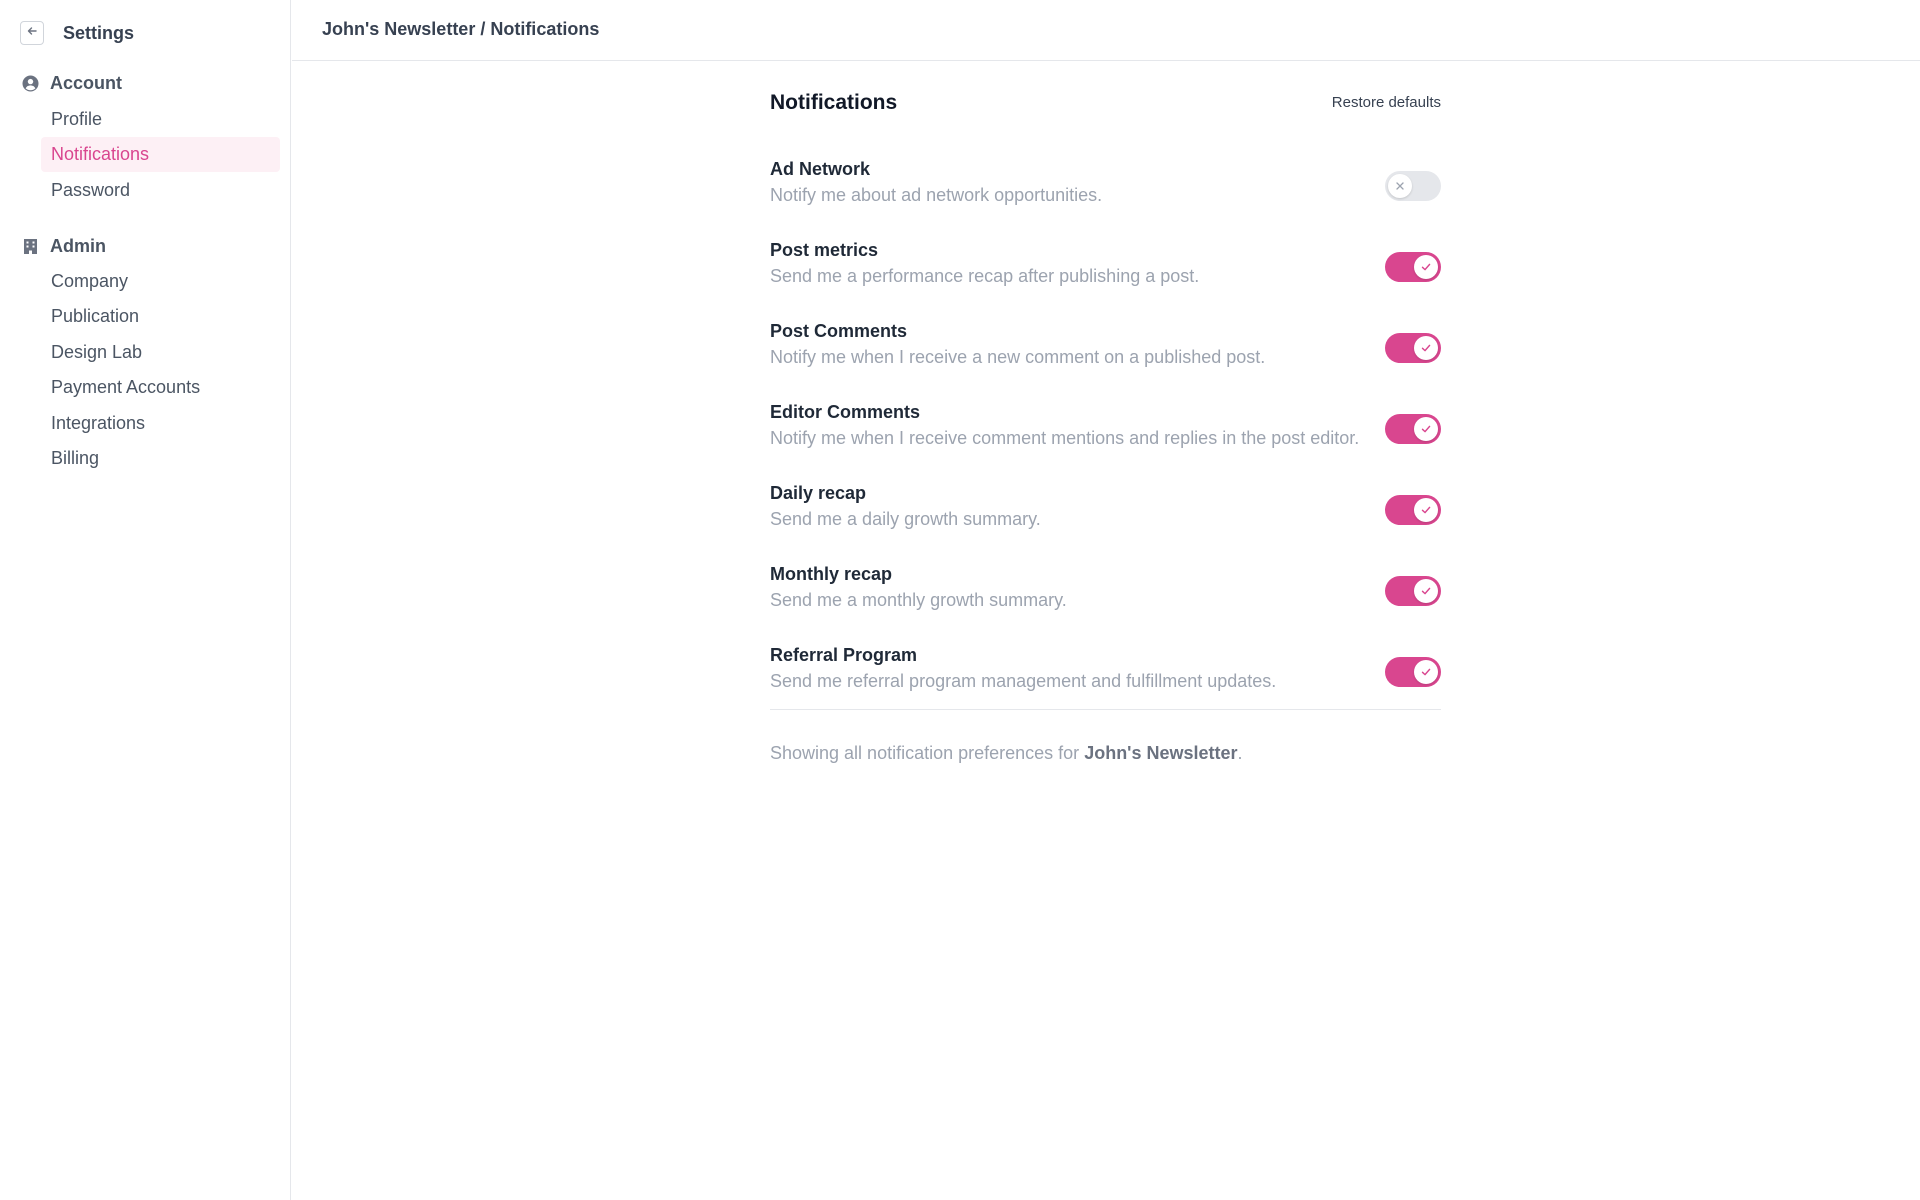 The image size is (1920, 1200). Describe the element at coordinates (845, 412) in the screenshot. I see `preference-title: Editor Comments` at that location.